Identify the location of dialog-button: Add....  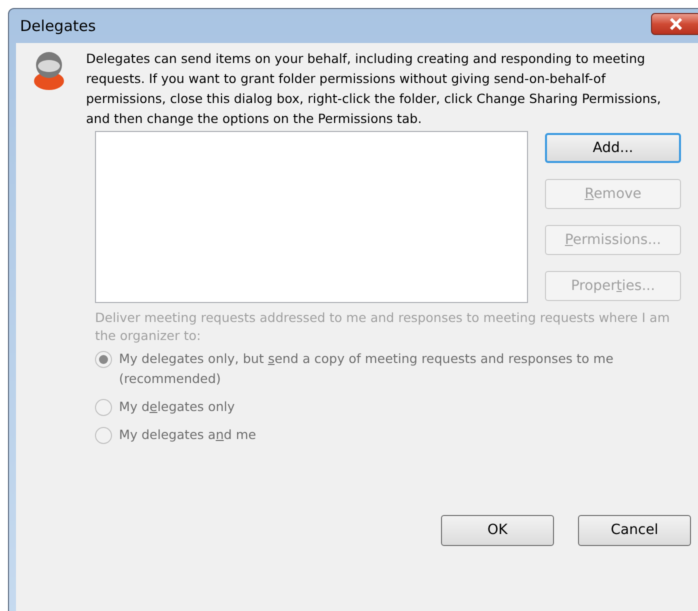
(613, 148).